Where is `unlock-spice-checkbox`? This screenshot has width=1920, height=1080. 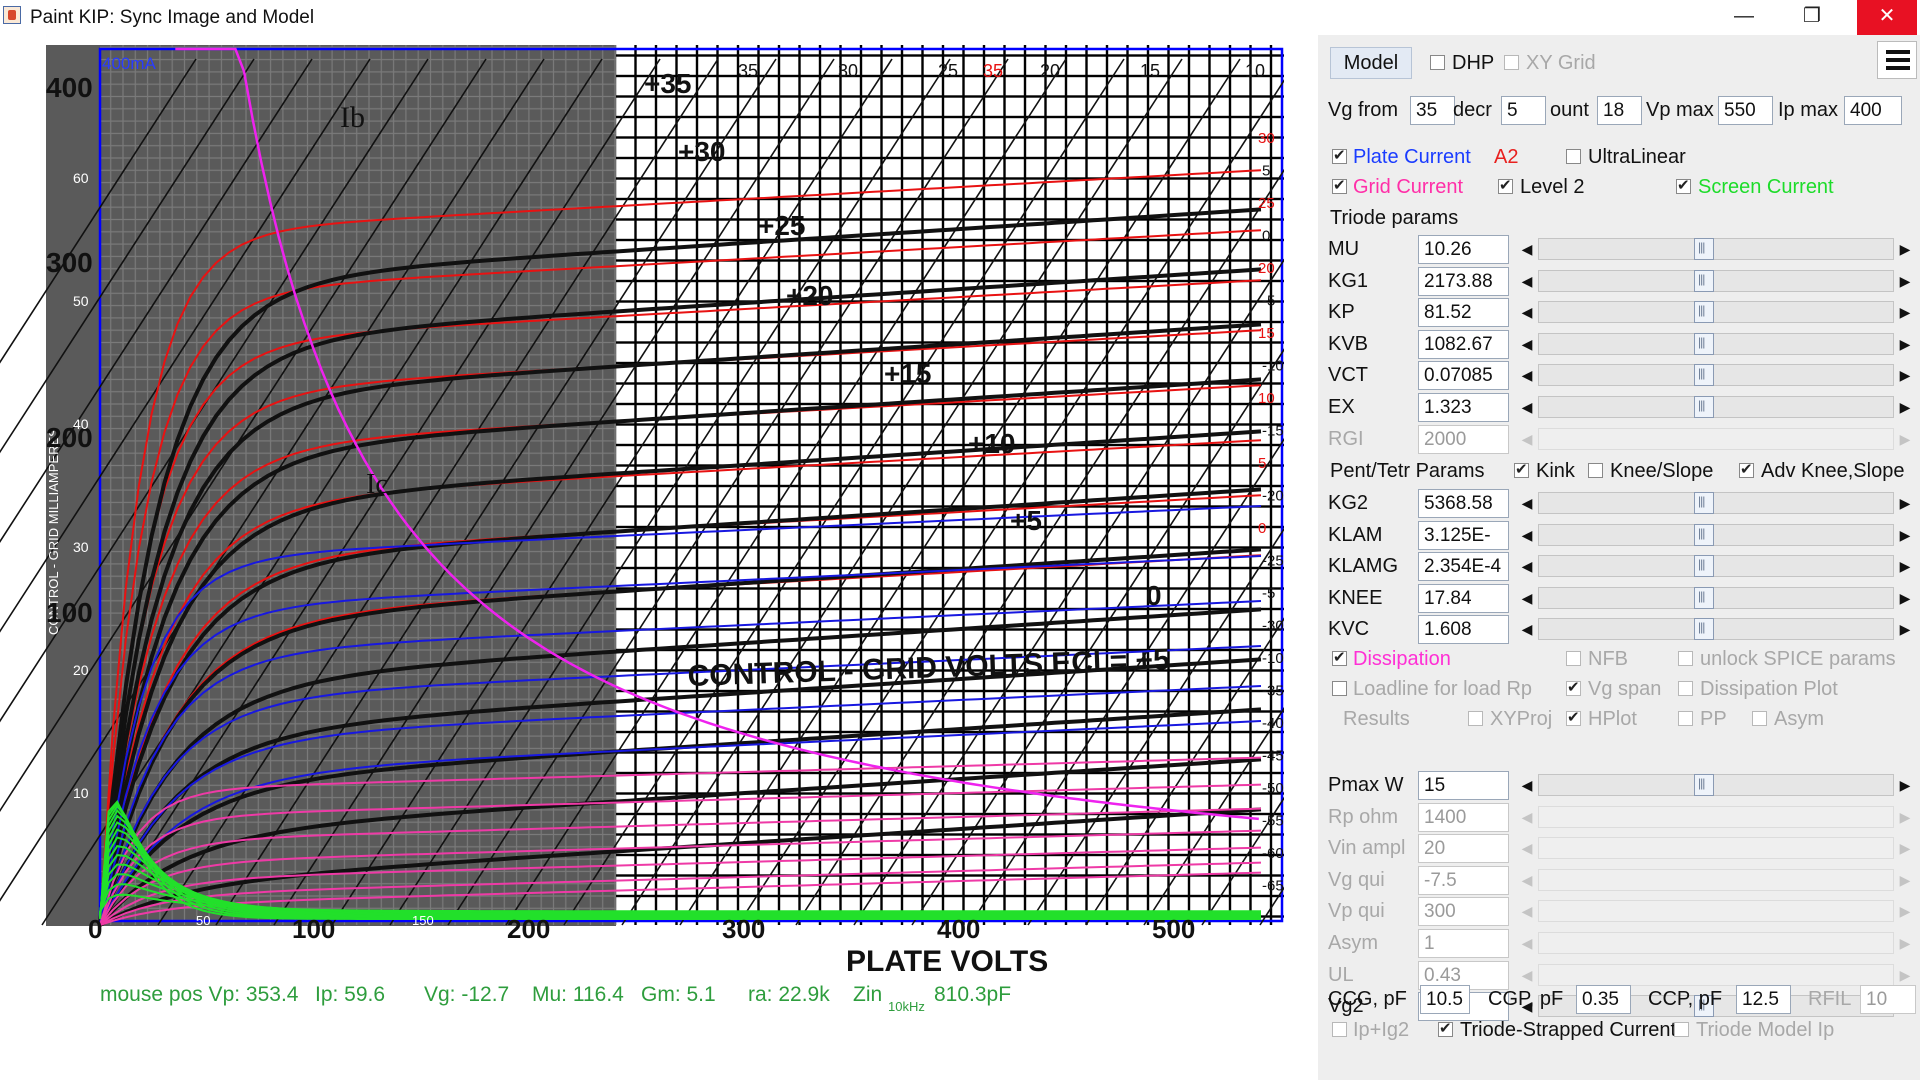
unlock-spice-checkbox is located at coordinates (1685, 658).